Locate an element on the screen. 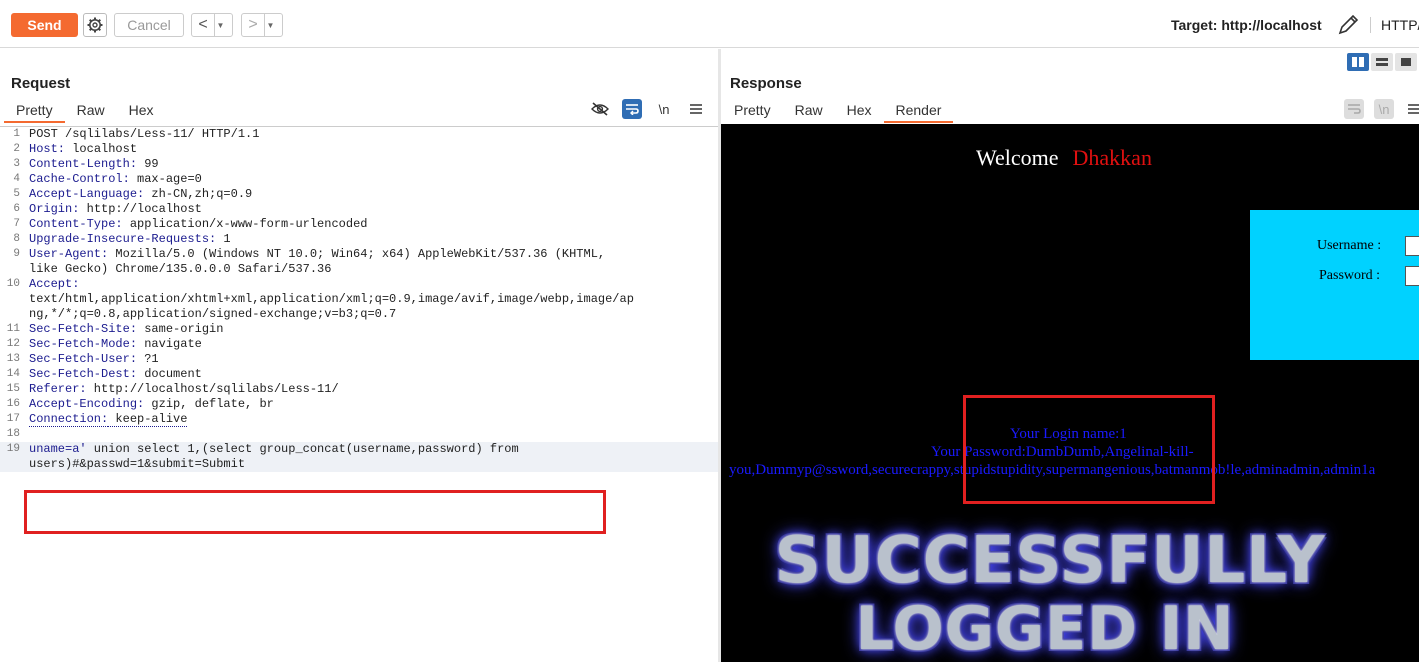 Image resolution: width=1419 pixels, height=662 pixels. header-key: Origin: is located at coordinates (54, 209).